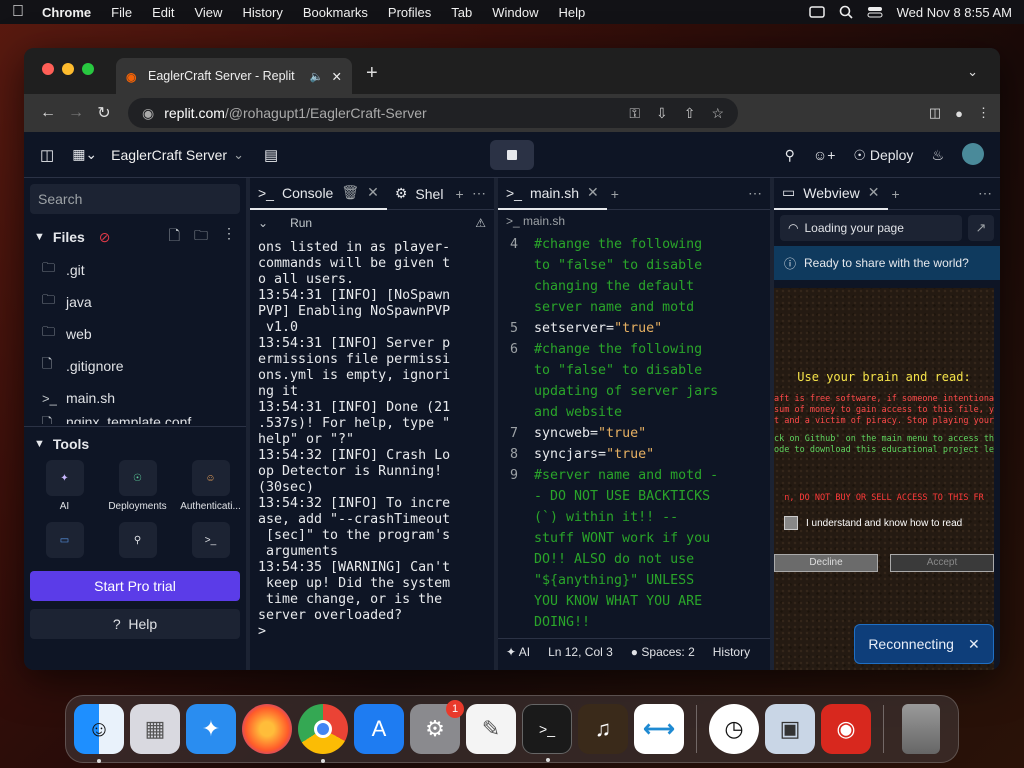  I want to click on file-gitignore: 🗋 .gitignore, so click(135, 366).